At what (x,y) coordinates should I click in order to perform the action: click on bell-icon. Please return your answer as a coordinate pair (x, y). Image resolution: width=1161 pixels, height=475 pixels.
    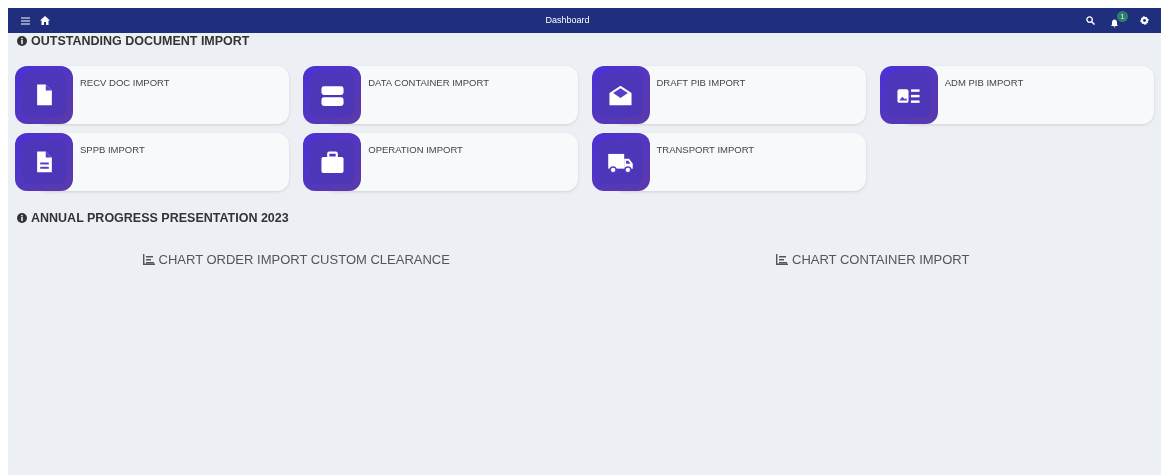
    Looking at the image, I should click on (1114, 23).